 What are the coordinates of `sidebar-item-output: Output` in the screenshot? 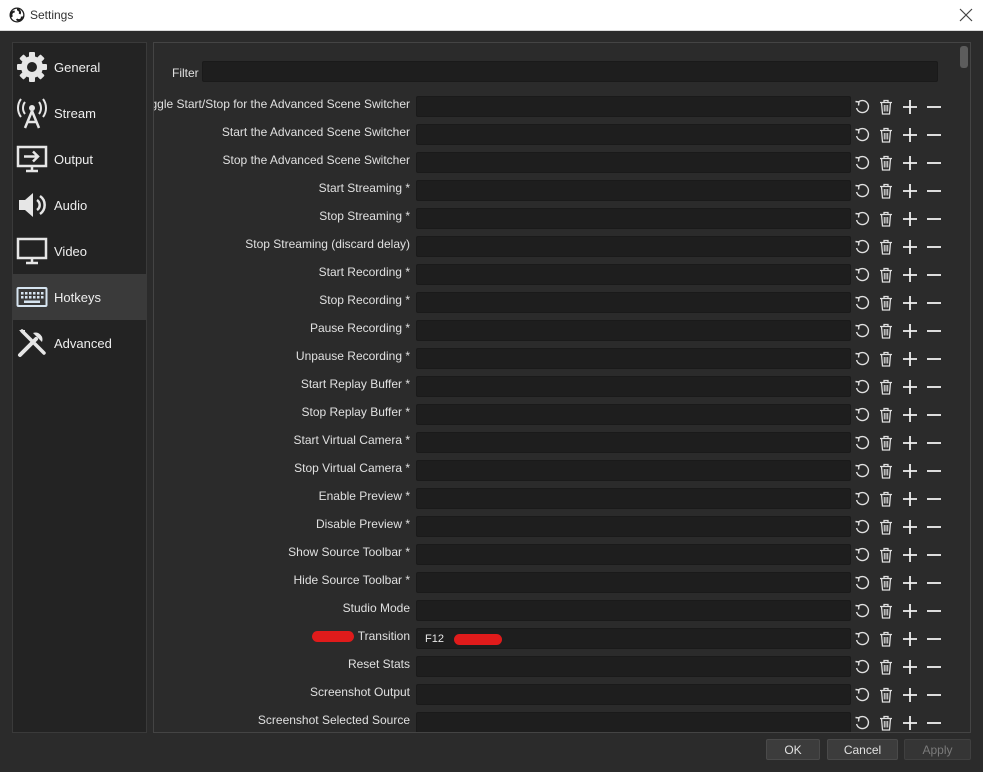 It's located at (79, 159).